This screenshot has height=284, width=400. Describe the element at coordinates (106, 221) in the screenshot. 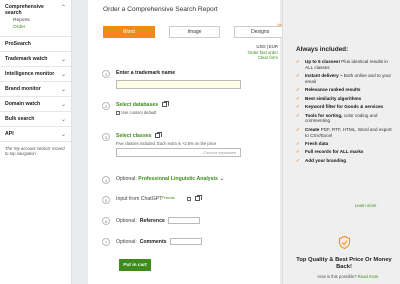

I see `step-number: 6` at that location.